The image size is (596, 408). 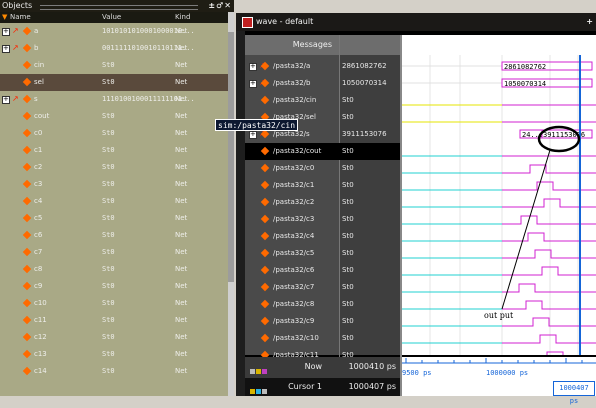 I want to click on wave-window-controls: +, so click(x=589, y=22).